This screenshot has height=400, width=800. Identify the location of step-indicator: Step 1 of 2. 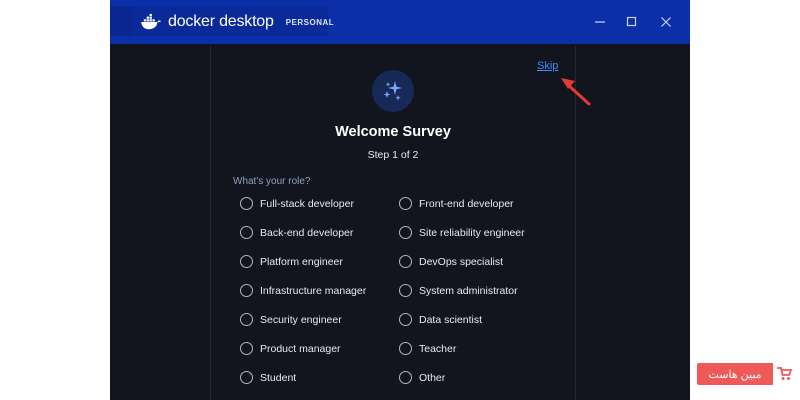
(393, 155).